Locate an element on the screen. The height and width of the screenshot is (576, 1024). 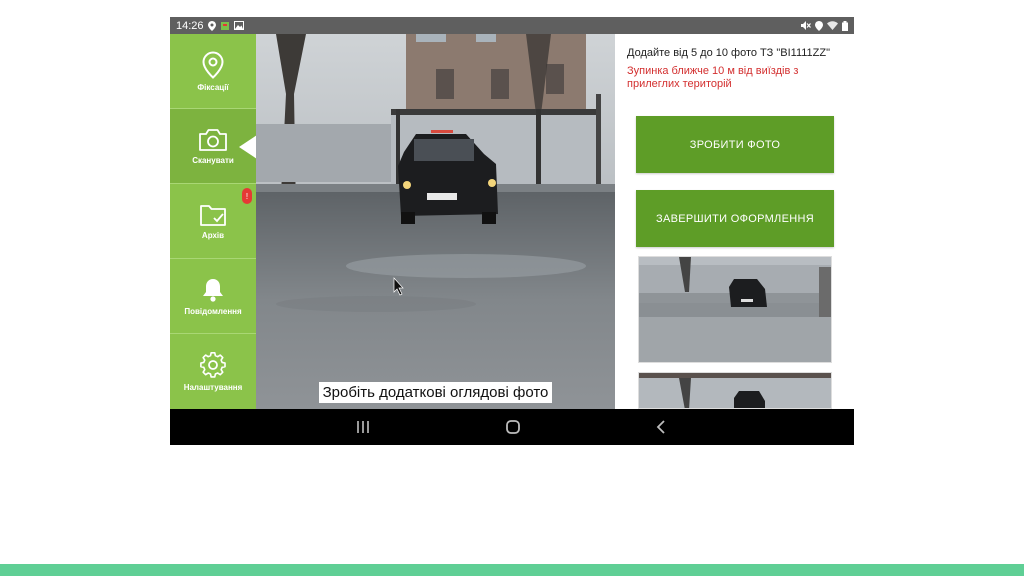
camera-caption-text: Зробіть додаткові оглядові фото is located at coordinates (435, 392).